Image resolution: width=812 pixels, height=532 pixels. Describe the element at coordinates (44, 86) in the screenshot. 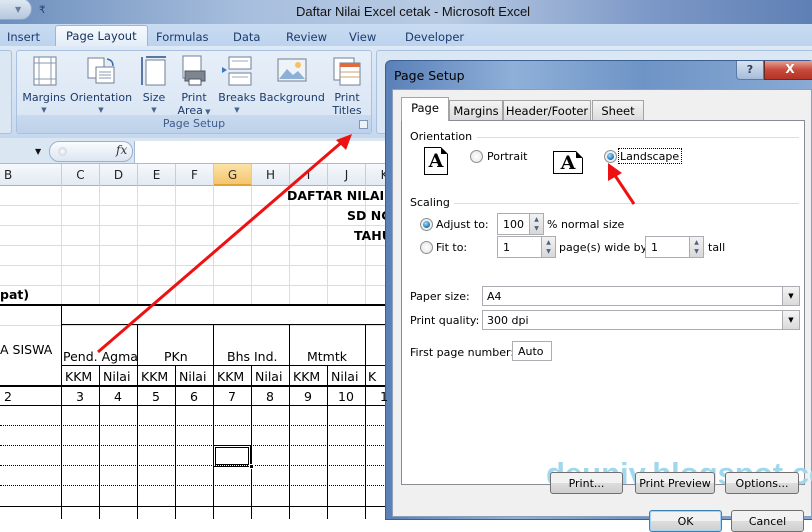

I see `margins-button: Margins ▼` at that location.